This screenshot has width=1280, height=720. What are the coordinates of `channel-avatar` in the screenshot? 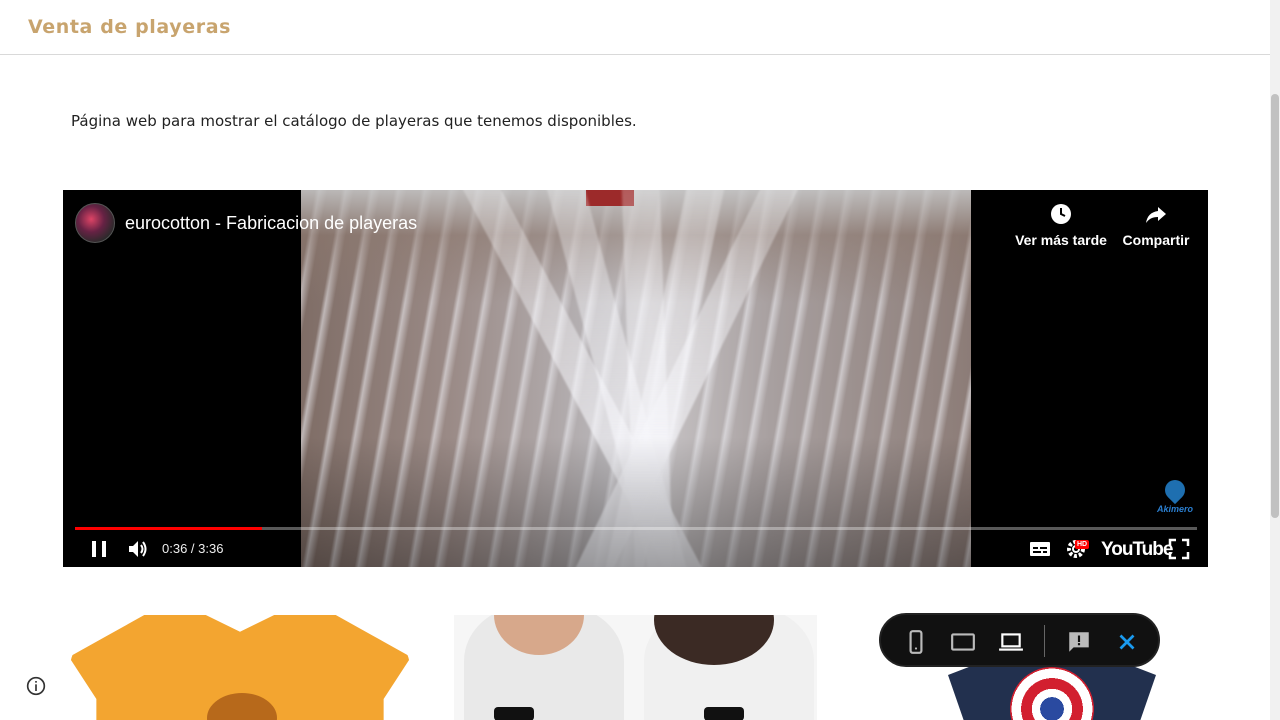 It's located at (95, 223).